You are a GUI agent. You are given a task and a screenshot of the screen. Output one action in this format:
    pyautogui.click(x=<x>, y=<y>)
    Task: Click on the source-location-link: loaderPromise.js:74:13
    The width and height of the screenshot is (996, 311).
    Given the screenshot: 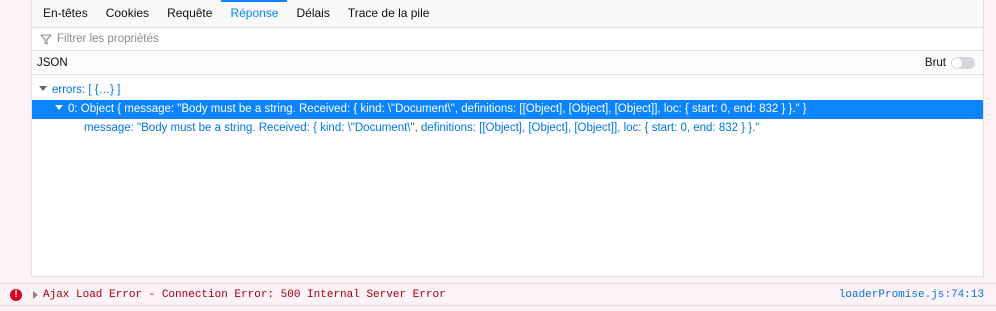 What is the action you would take?
    pyautogui.click(x=911, y=295)
    